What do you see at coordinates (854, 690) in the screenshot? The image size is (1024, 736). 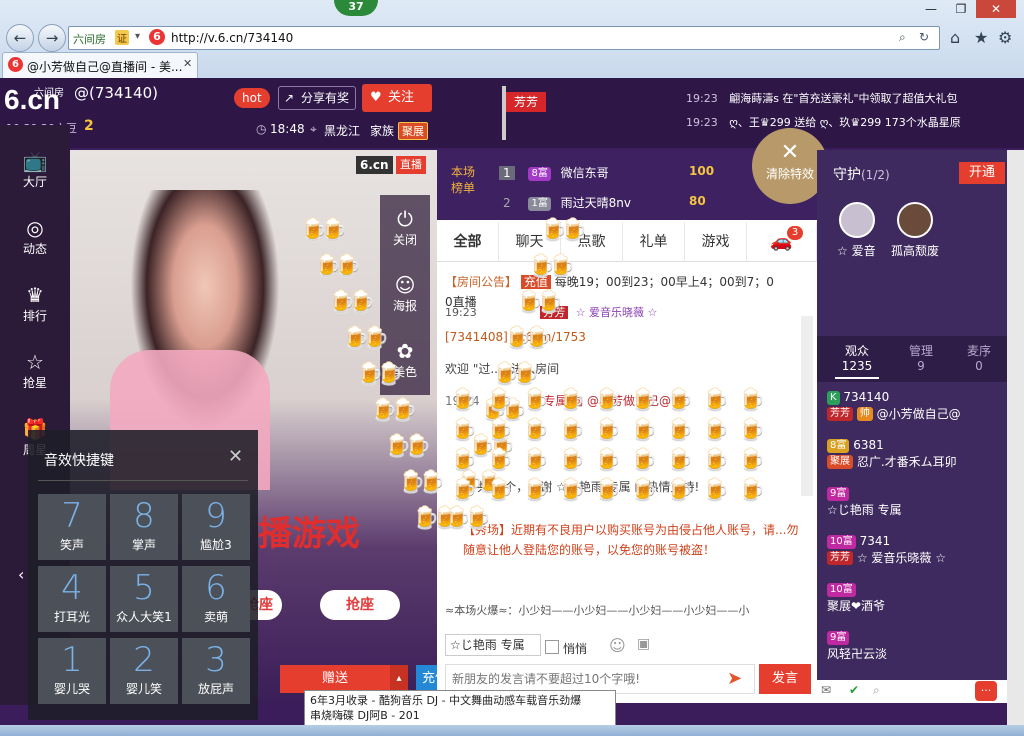 I see `check-icon: ✔` at bounding box center [854, 690].